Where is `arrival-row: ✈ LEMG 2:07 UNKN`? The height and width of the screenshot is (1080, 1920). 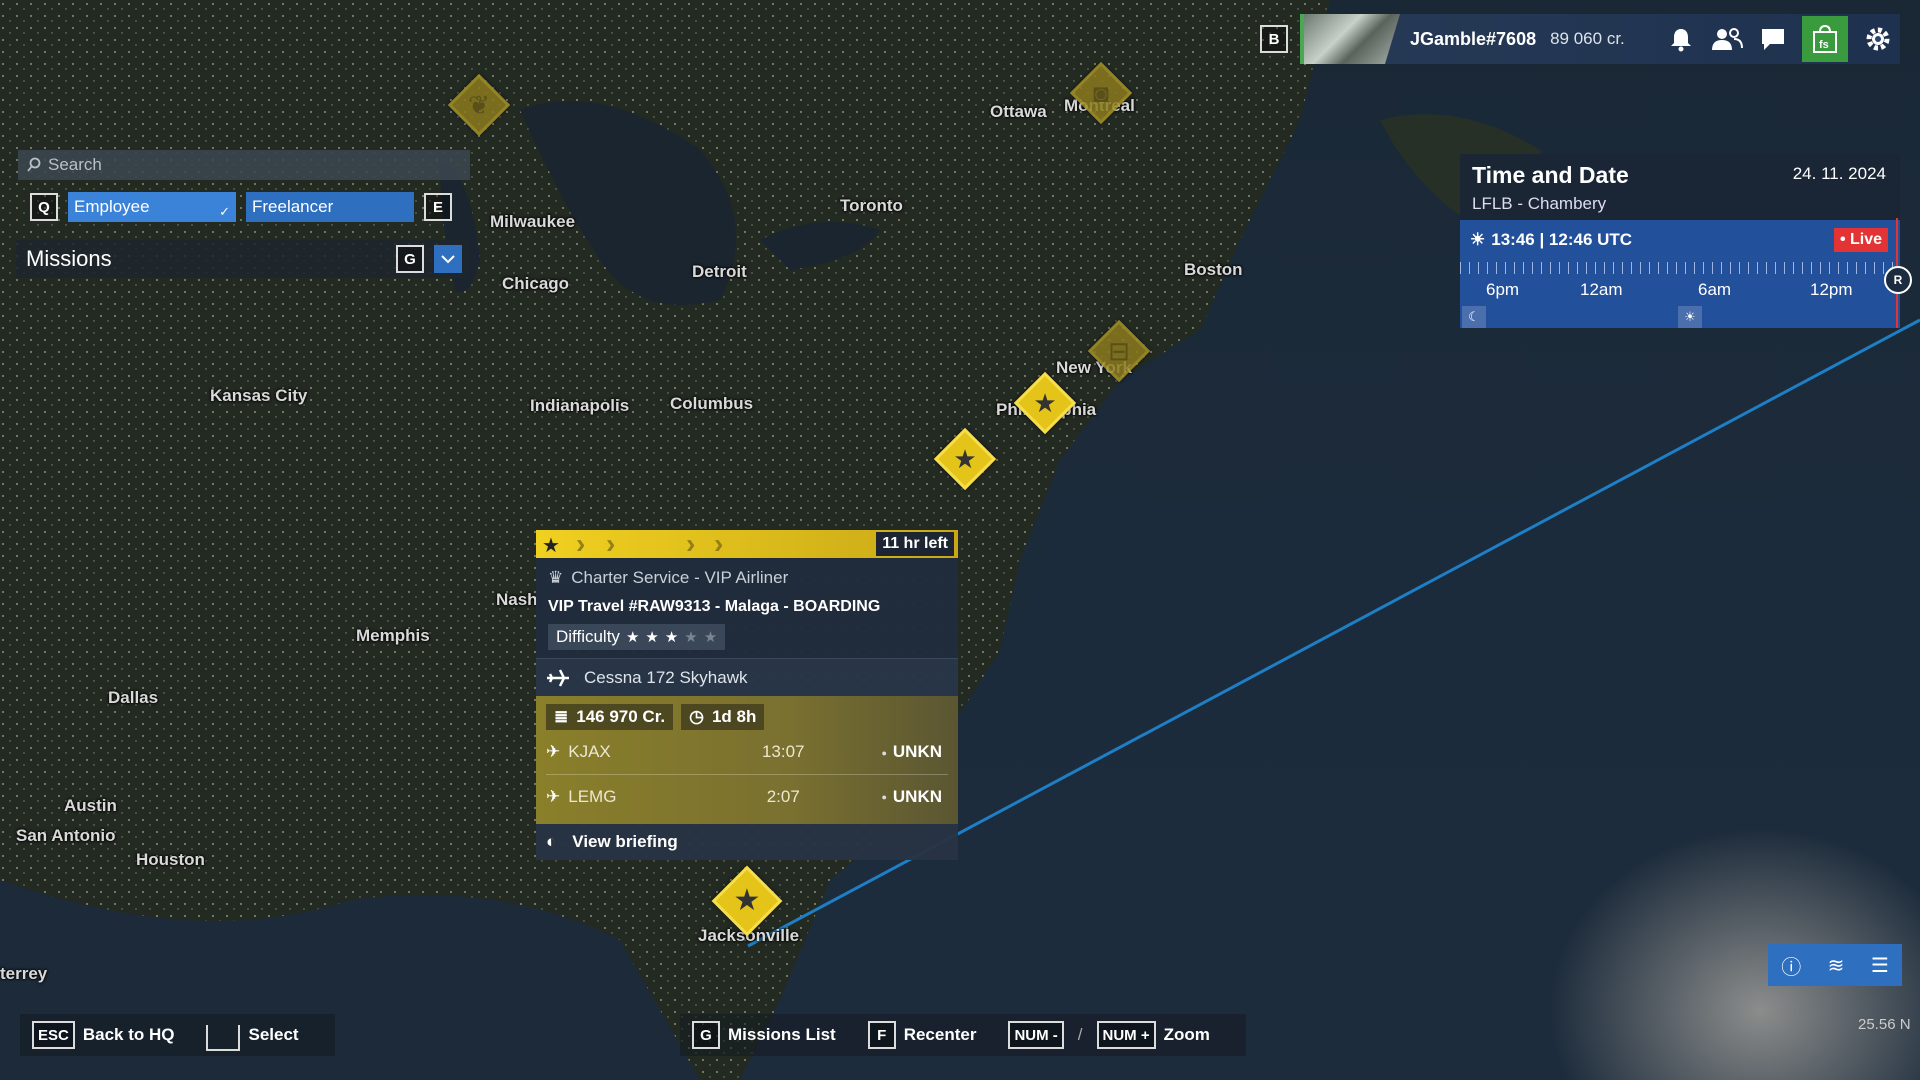
arrival-row: ✈ LEMG 2:07 UNKN is located at coordinates (747, 796).